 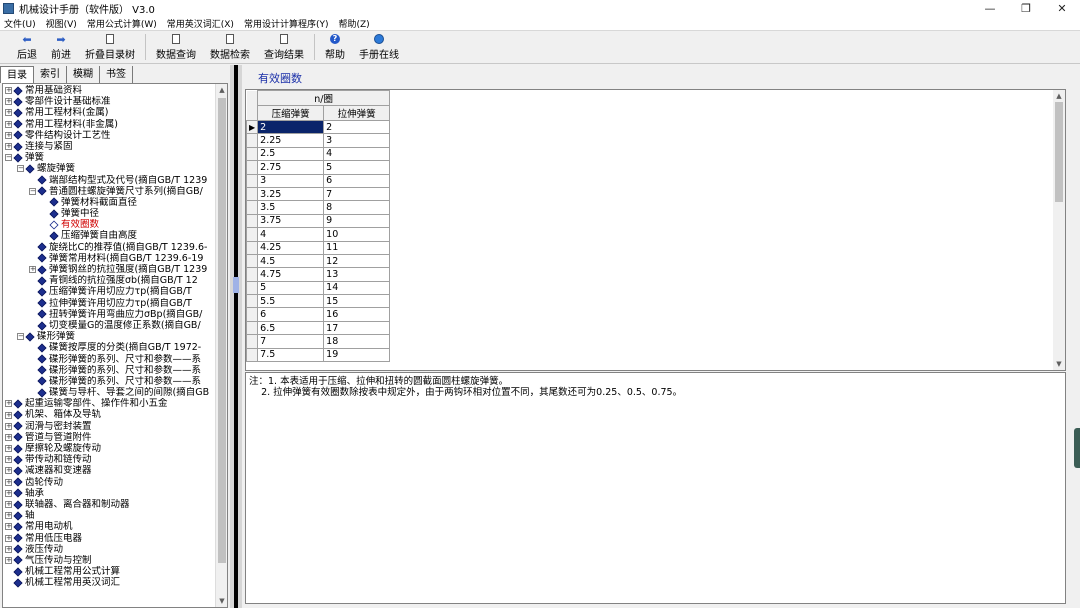 I want to click on table-row: 6.5 17, so click(x=318, y=328).